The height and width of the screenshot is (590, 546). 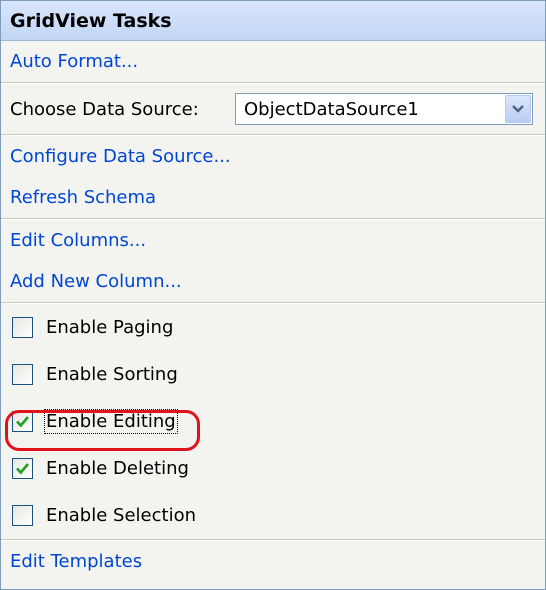 I want to click on refresh-schema-link: Refresh Schema, so click(x=83, y=197).